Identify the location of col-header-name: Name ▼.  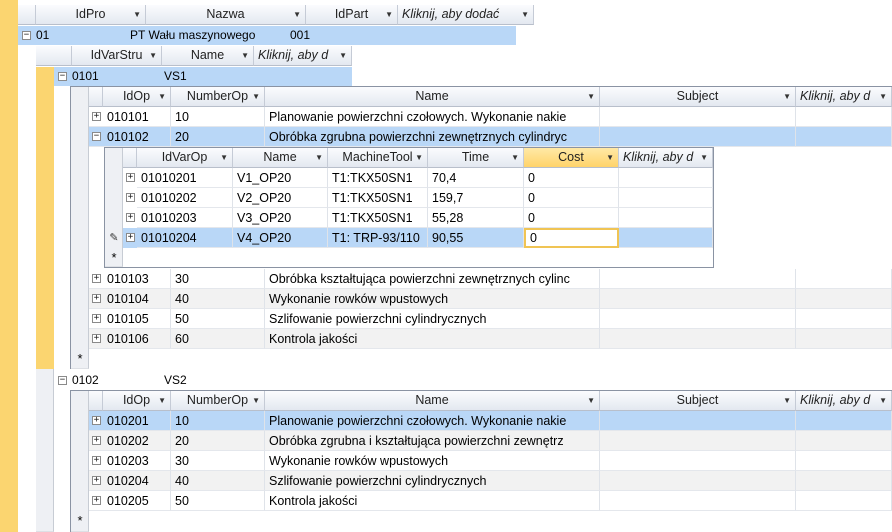
(432, 97).